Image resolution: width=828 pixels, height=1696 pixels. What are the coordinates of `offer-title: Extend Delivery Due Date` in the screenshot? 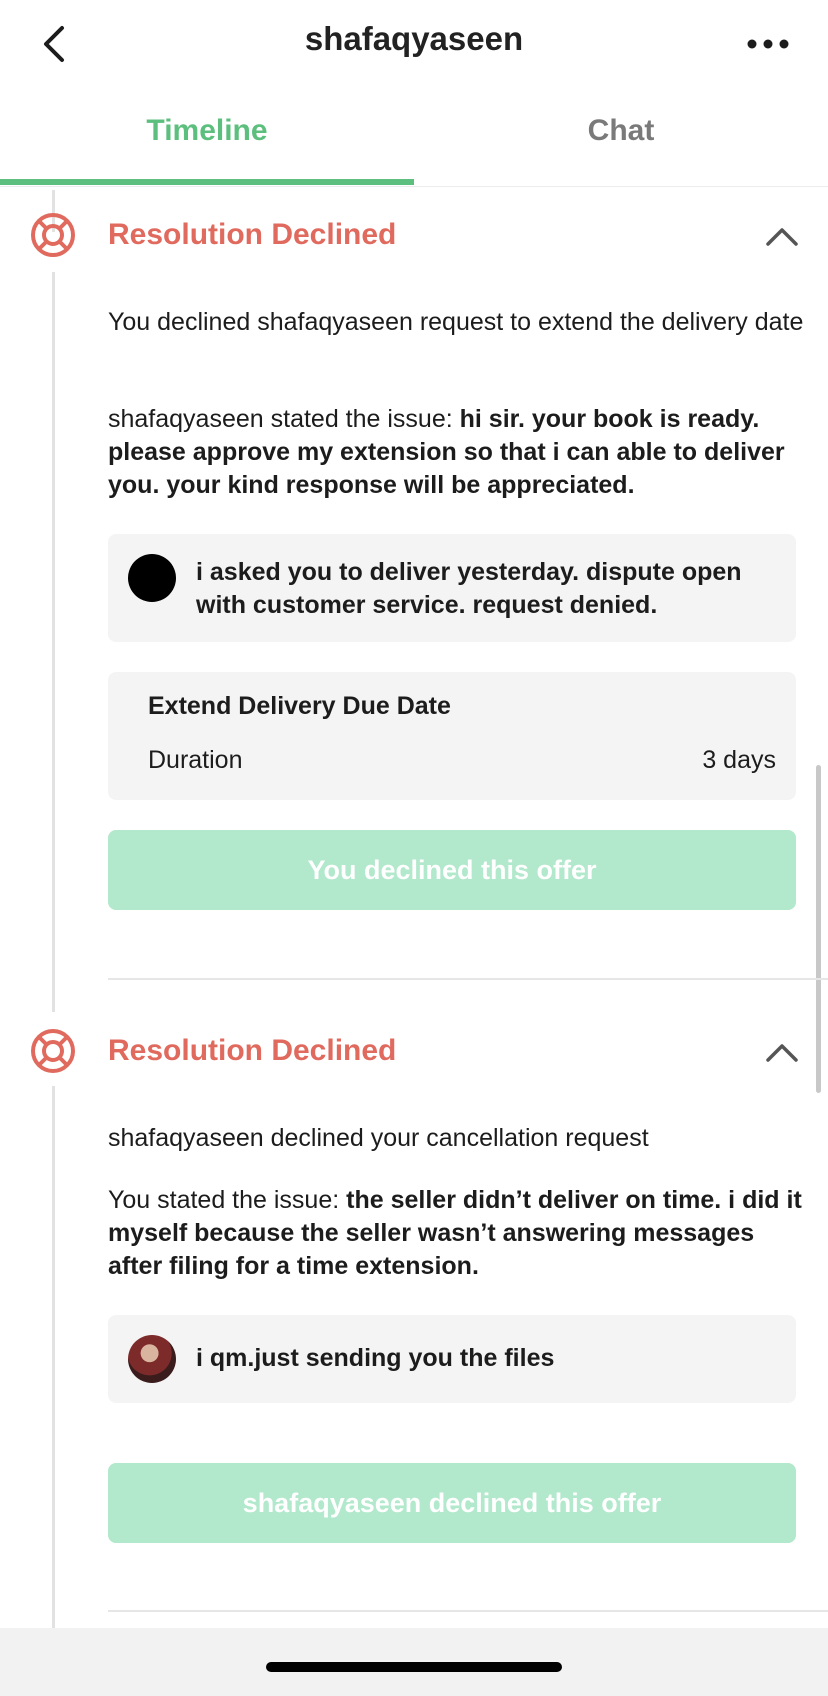 It's located at (299, 706).